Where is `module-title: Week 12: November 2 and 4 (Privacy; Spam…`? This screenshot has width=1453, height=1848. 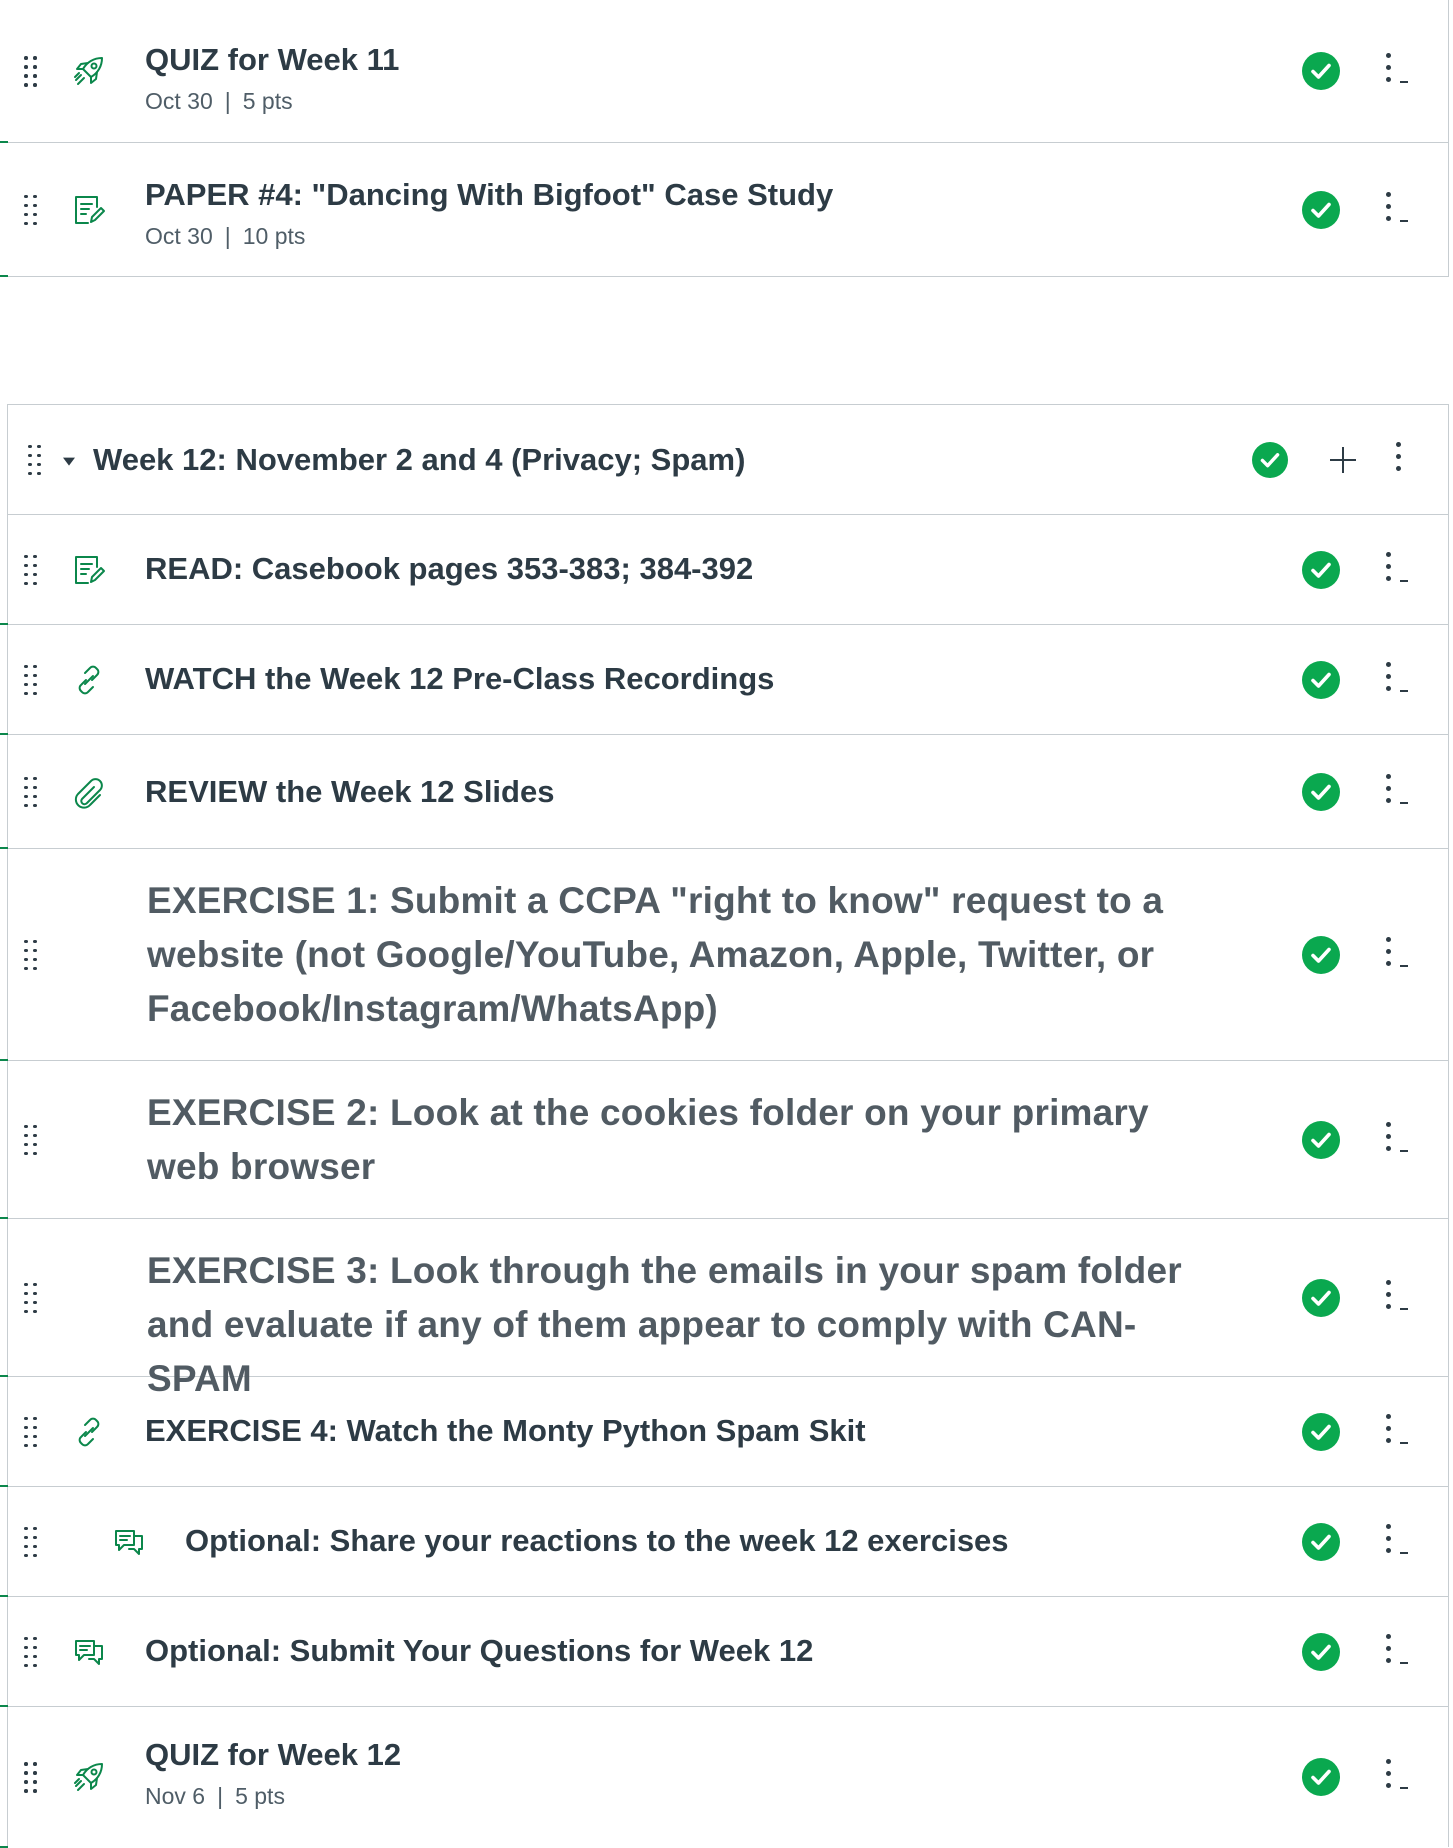
module-title: Week 12: November 2 and 4 (Privacy; Spam… is located at coordinates (419, 460).